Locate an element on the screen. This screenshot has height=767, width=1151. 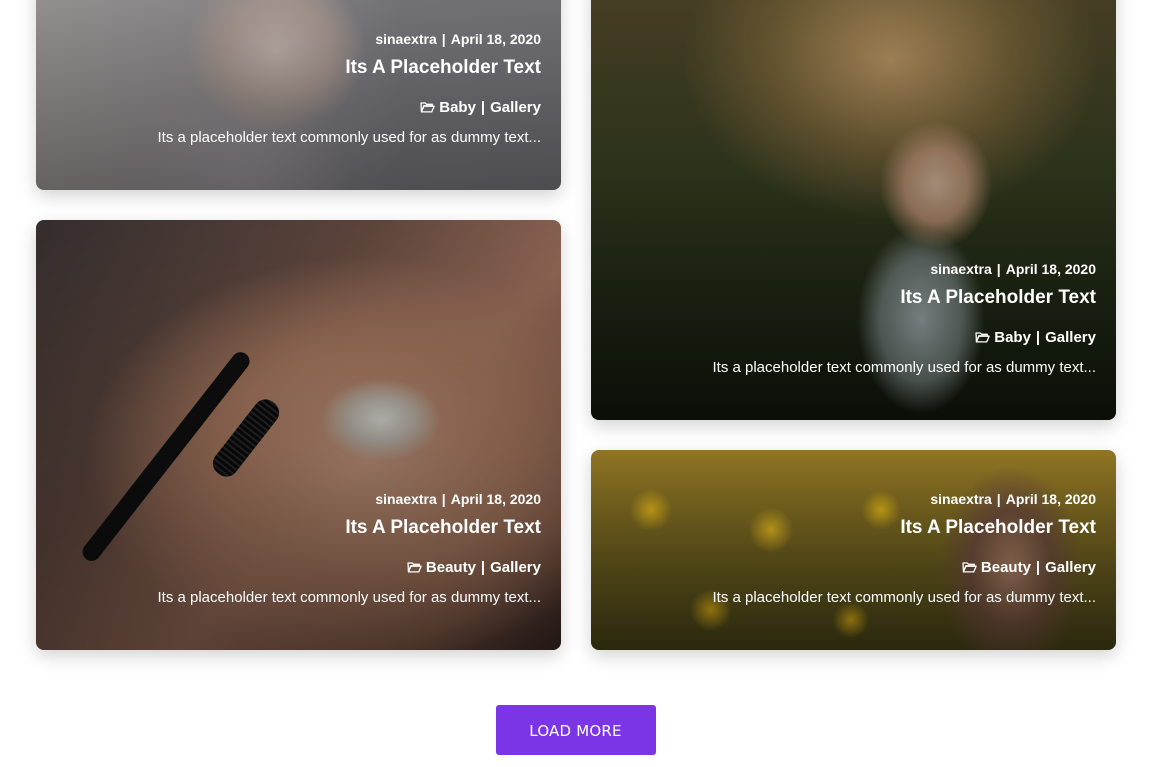
load-more-container: LOAD MORE is located at coordinates (575, 730).